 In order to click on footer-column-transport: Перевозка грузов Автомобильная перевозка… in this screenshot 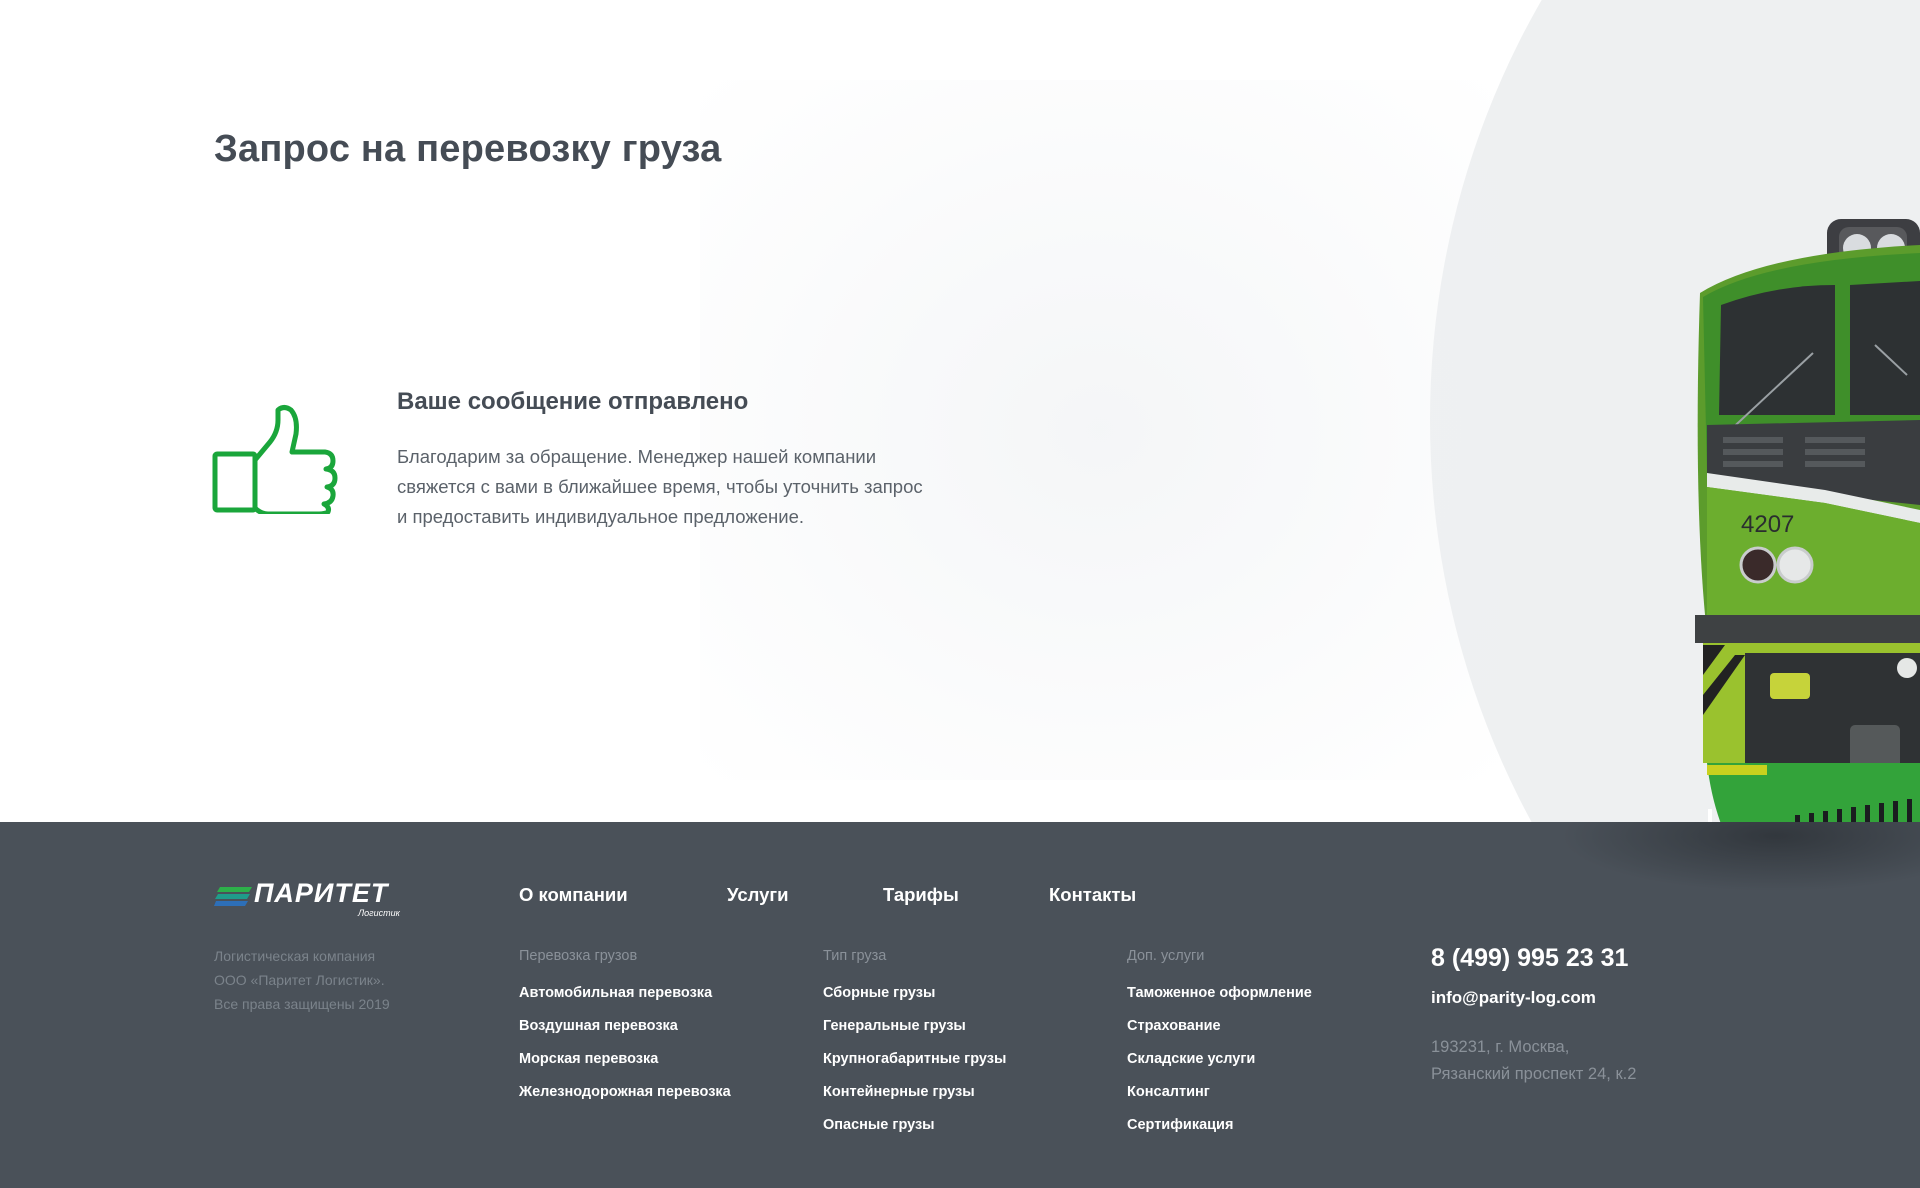, I will do `click(625, 1026)`.